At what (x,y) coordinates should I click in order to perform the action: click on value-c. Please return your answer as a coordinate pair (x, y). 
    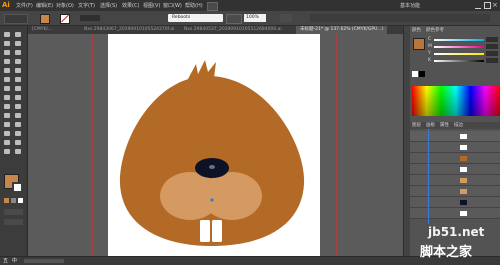
    Looking at the image, I should click on (492, 39).